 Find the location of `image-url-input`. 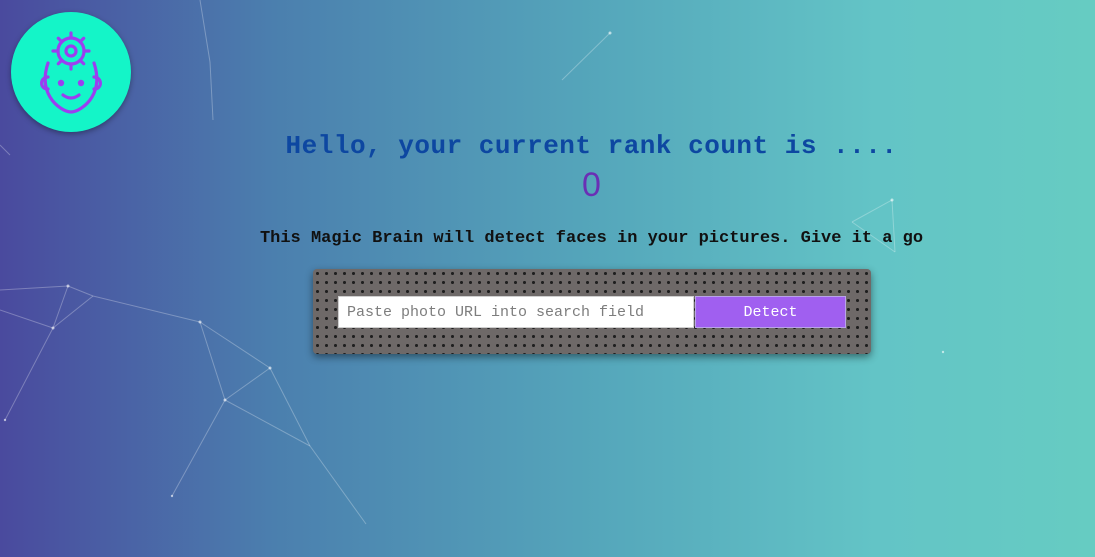

image-url-input is located at coordinates (516, 312).